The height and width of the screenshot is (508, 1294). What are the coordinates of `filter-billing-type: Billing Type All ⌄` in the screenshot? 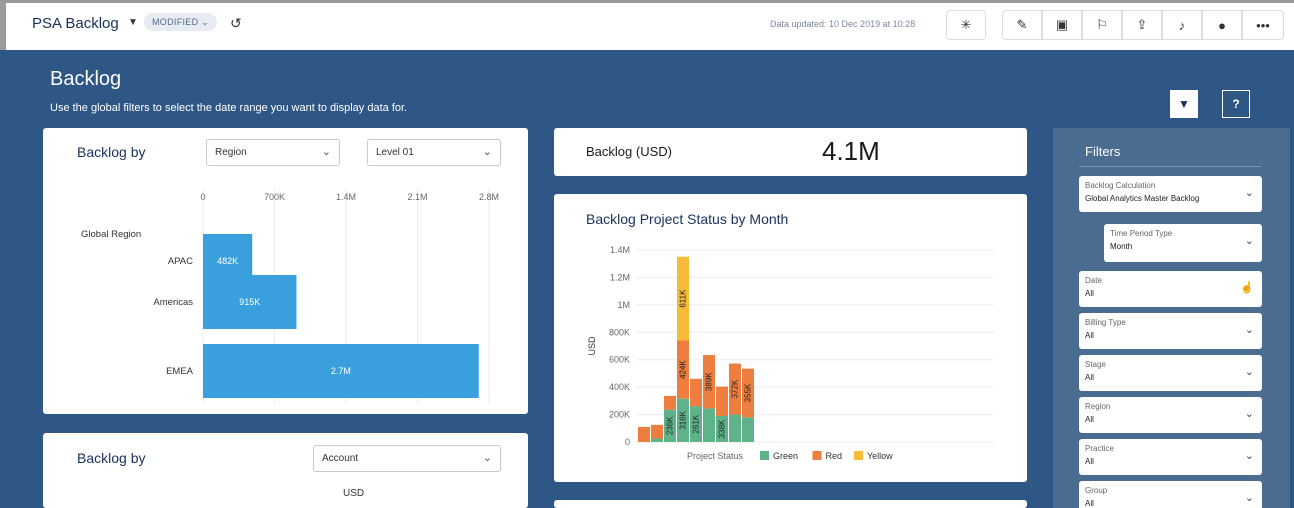 It's located at (1170, 331).